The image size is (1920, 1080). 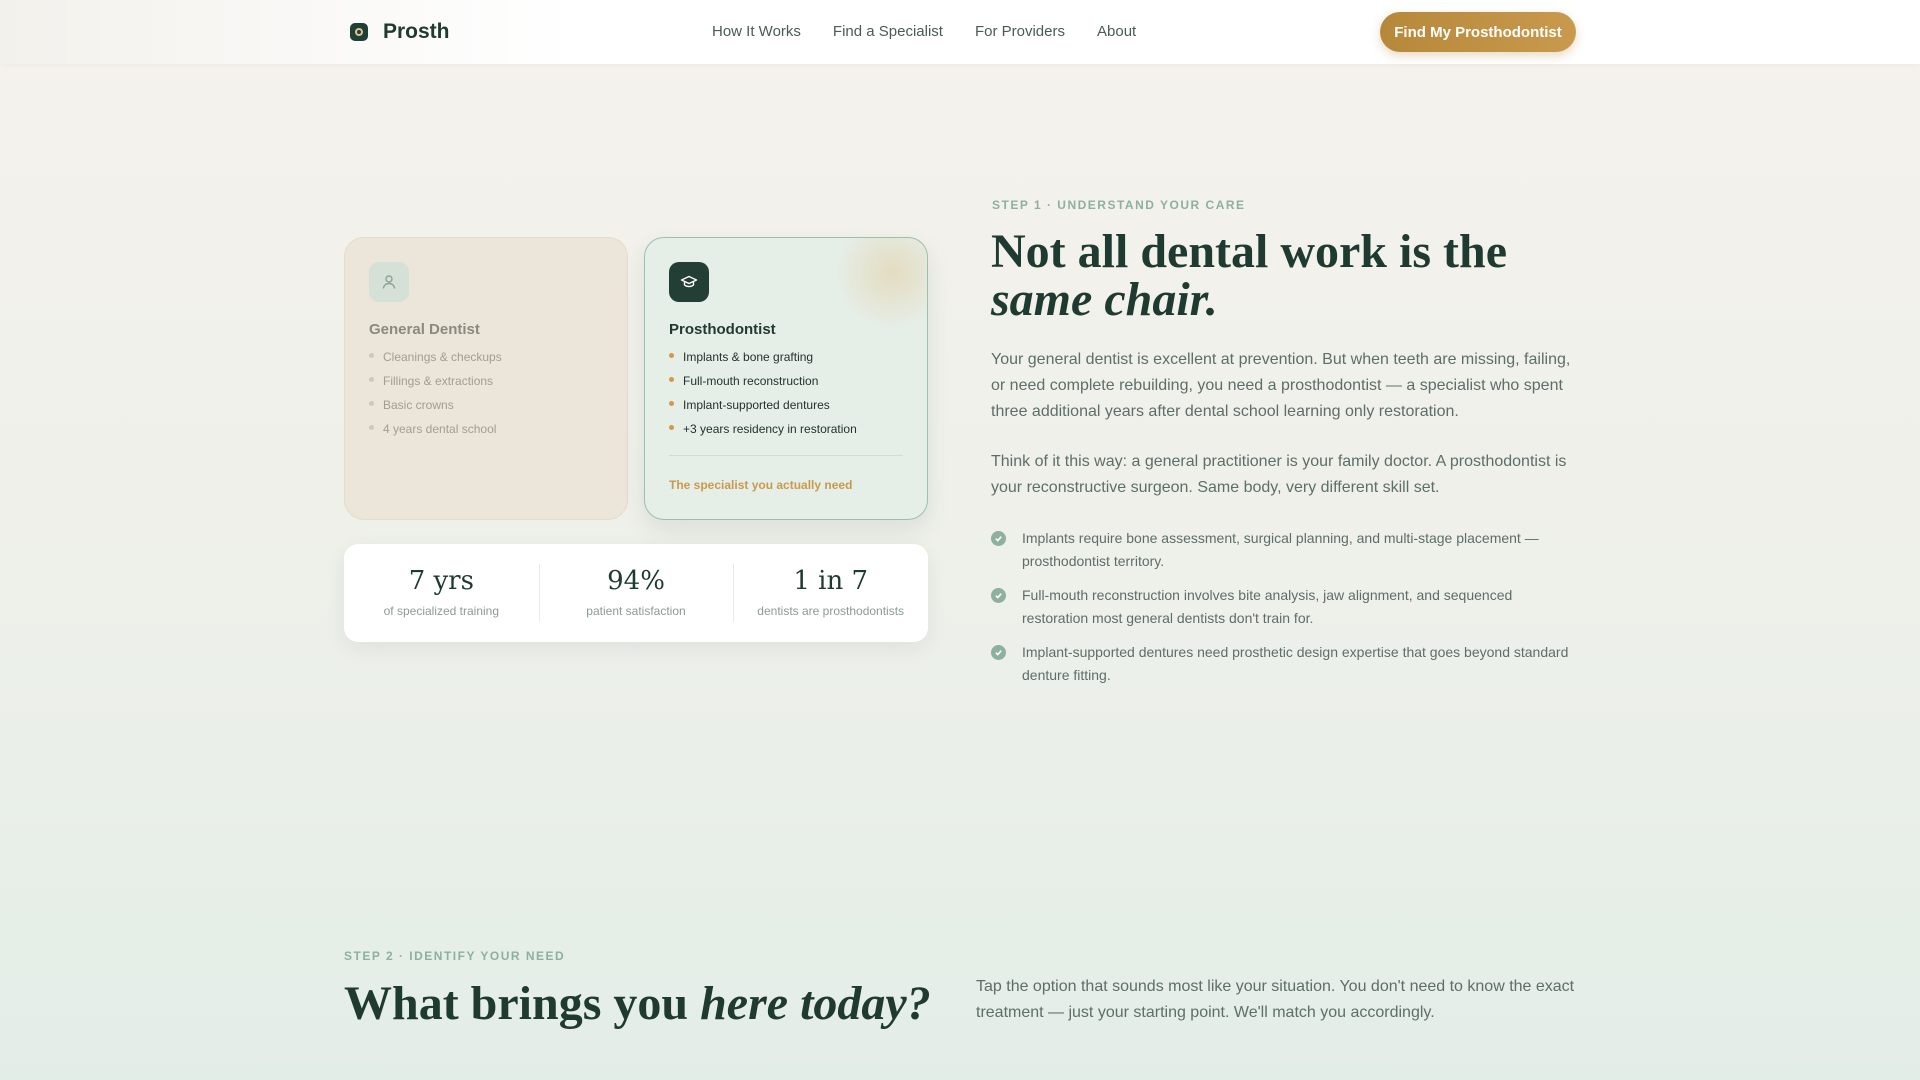 What do you see at coordinates (1104, 299) in the screenshot?
I see `headline-italic: same chair.` at bounding box center [1104, 299].